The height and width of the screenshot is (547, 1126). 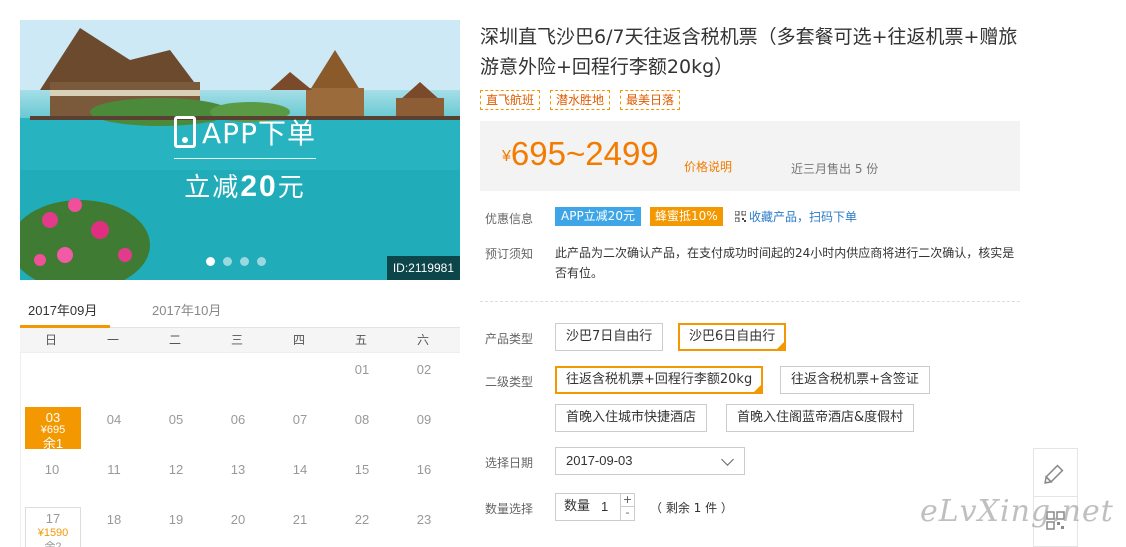 What do you see at coordinates (53, 429) in the screenshot?
I see `calendar-day: 03 ¥695 余1` at bounding box center [53, 429].